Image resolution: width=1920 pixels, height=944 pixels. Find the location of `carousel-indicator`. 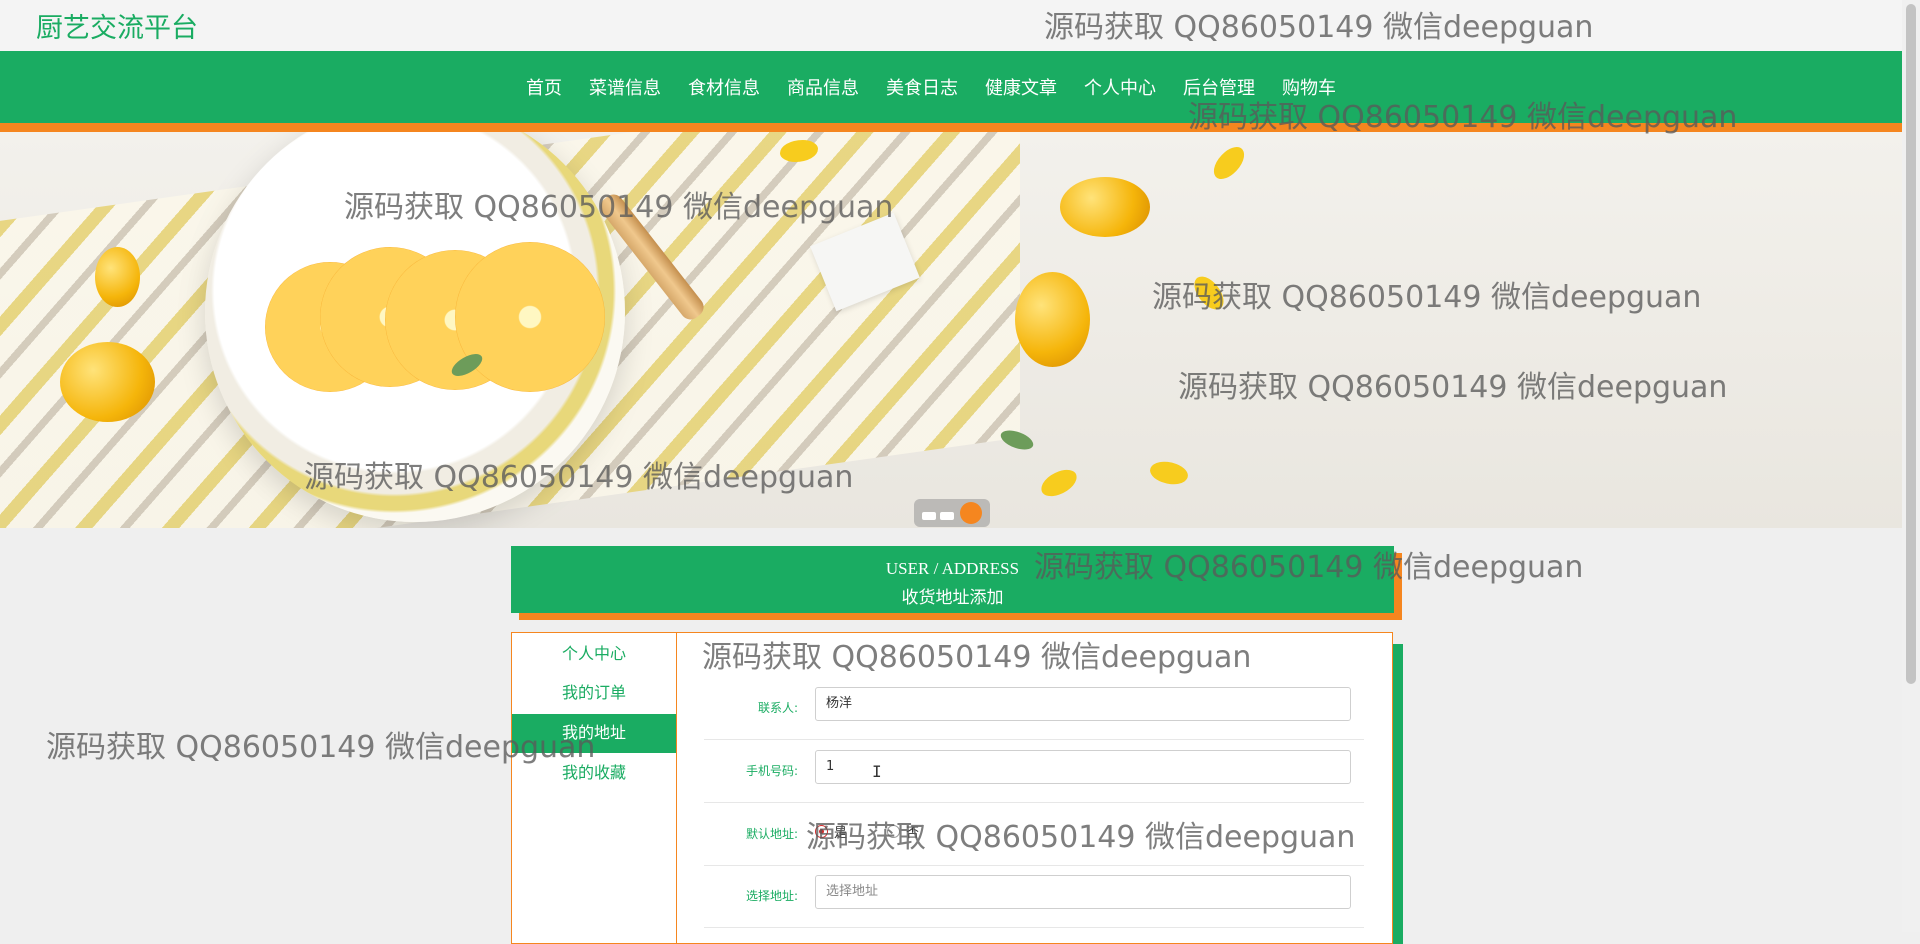

carousel-indicator is located at coordinates (952, 513).